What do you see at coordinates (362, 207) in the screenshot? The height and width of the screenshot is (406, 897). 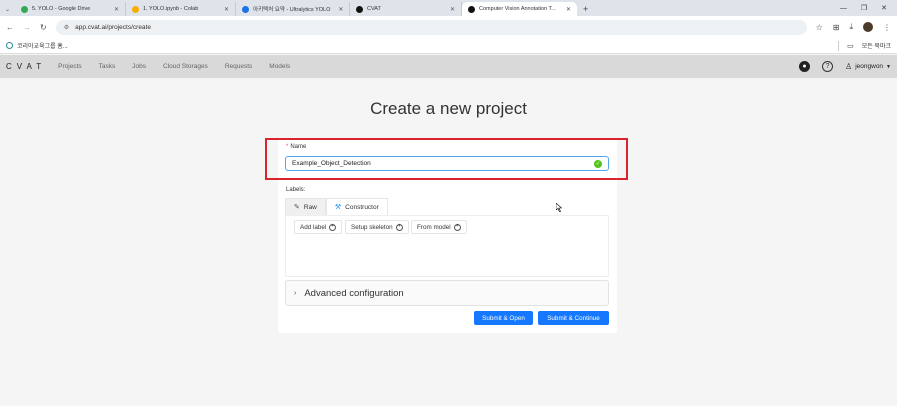 I see `tab-constructor-label: Constructor` at bounding box center [362, 207].